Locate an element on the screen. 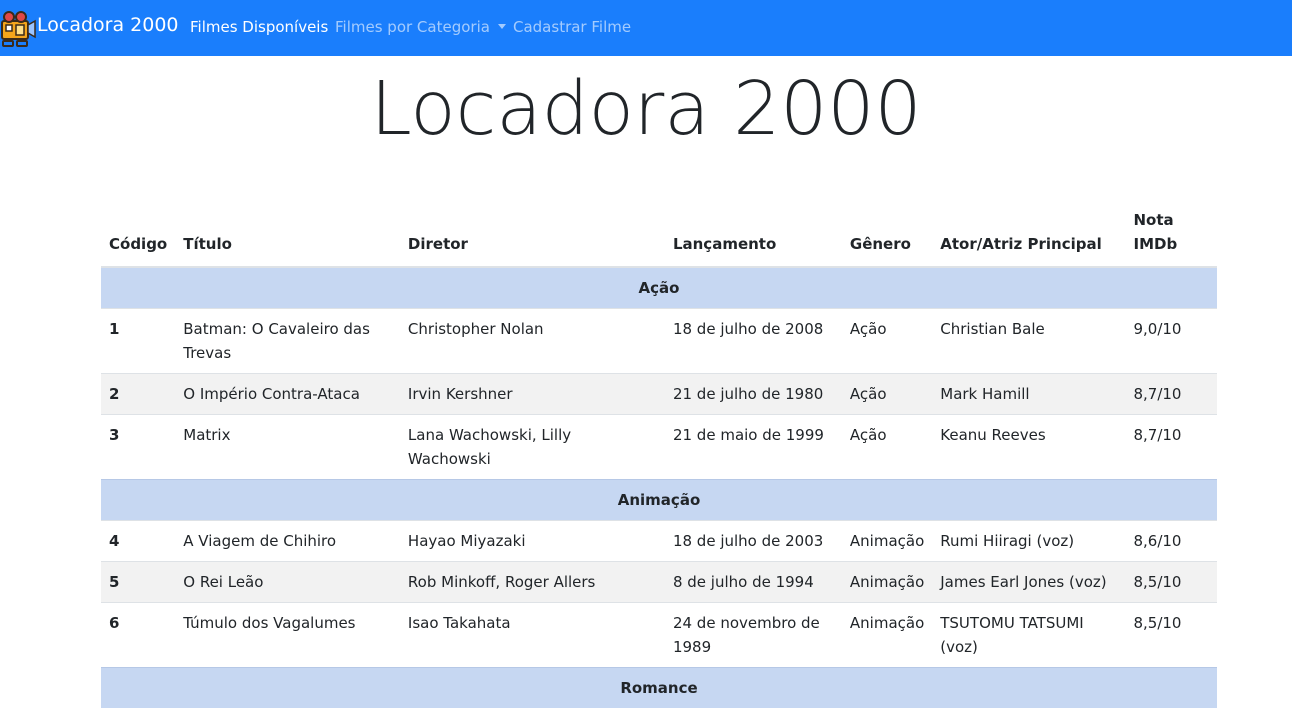 This screenshot has height=708, width=1292. cell-actor: Rumi Hiiragi (voz) is located at coordinates (1028, 541).